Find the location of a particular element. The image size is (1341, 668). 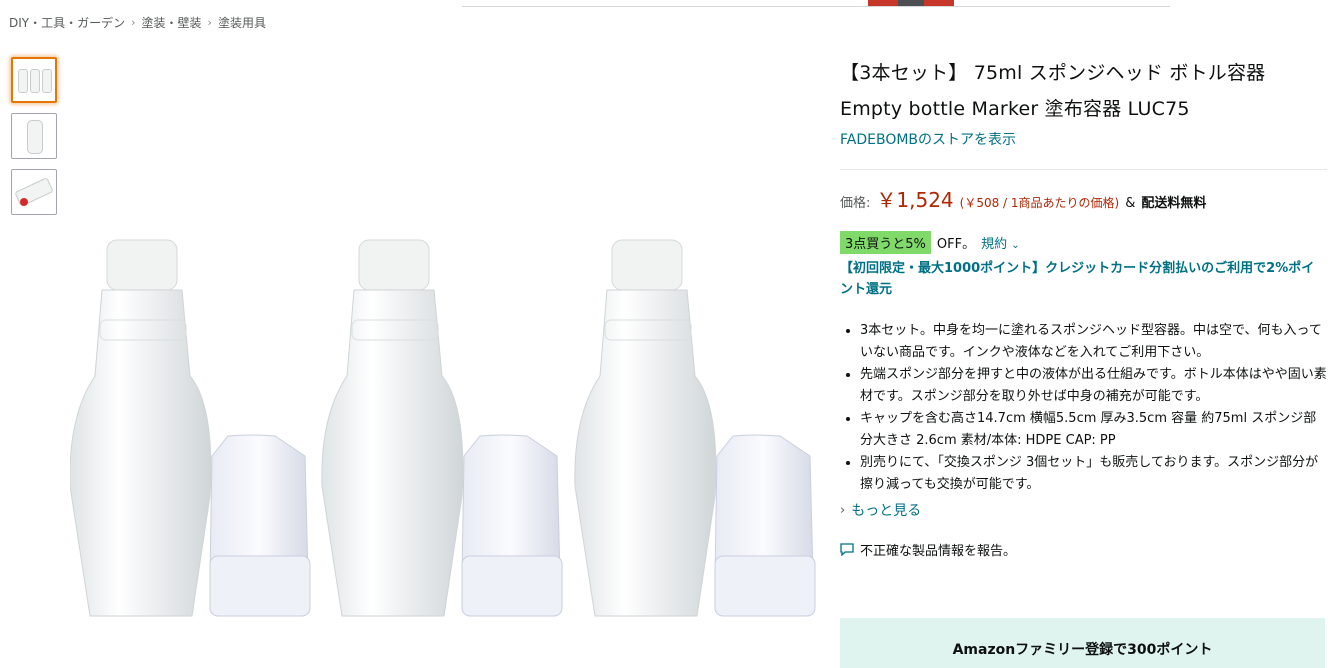

header-divider is located at coordinates (816, 6).